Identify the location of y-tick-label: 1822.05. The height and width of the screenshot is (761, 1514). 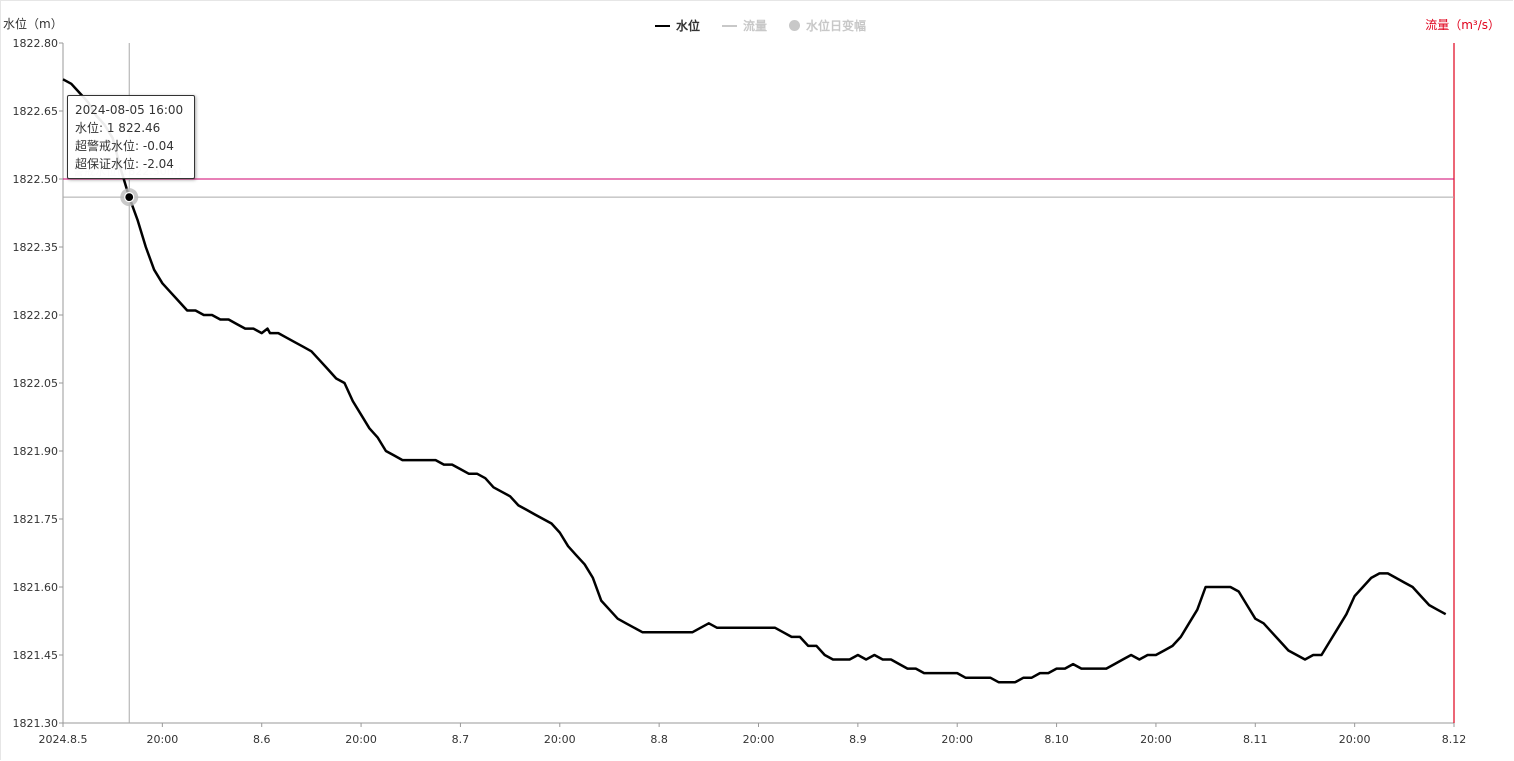
(36, 383).